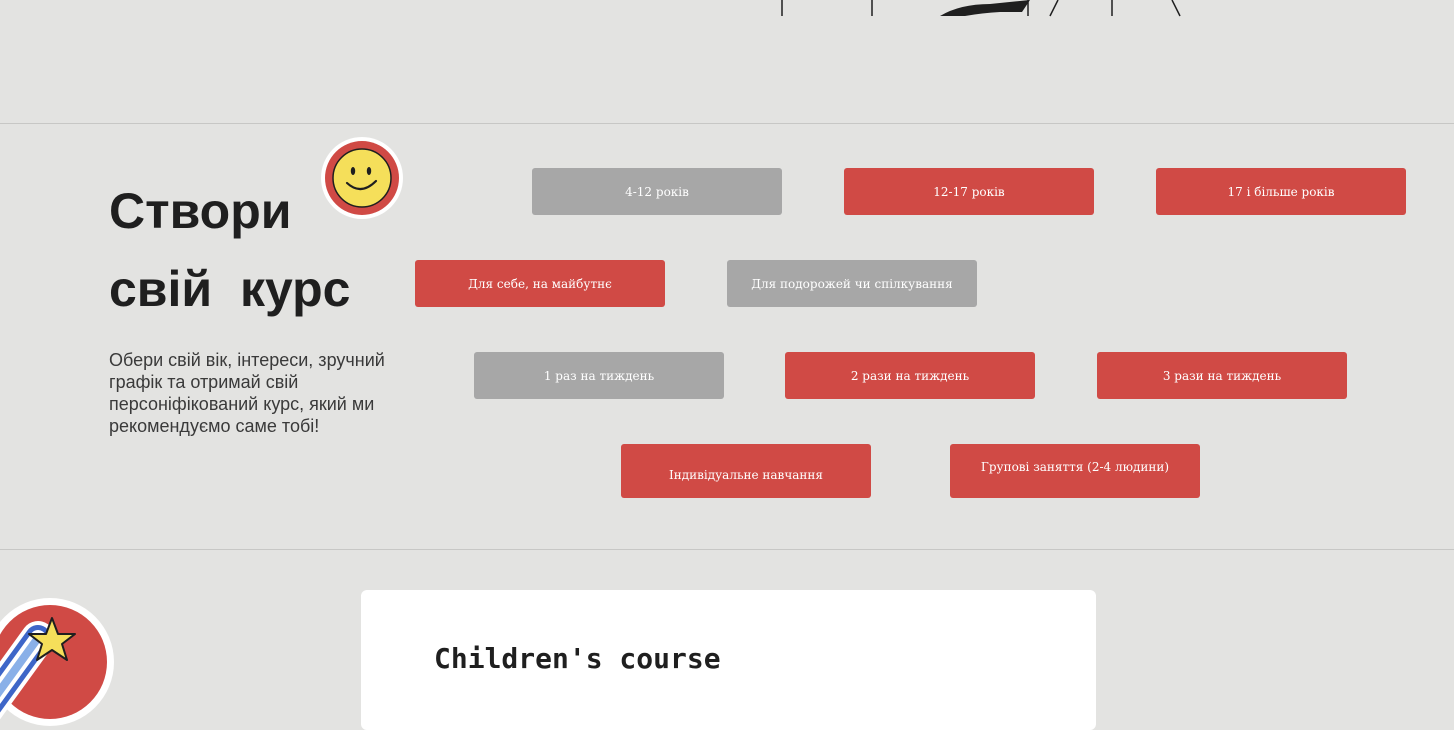  What do you see at coordinates (981, 8) in the screenshot?
I see `desk-illustration` at bounding box center [981, 8].